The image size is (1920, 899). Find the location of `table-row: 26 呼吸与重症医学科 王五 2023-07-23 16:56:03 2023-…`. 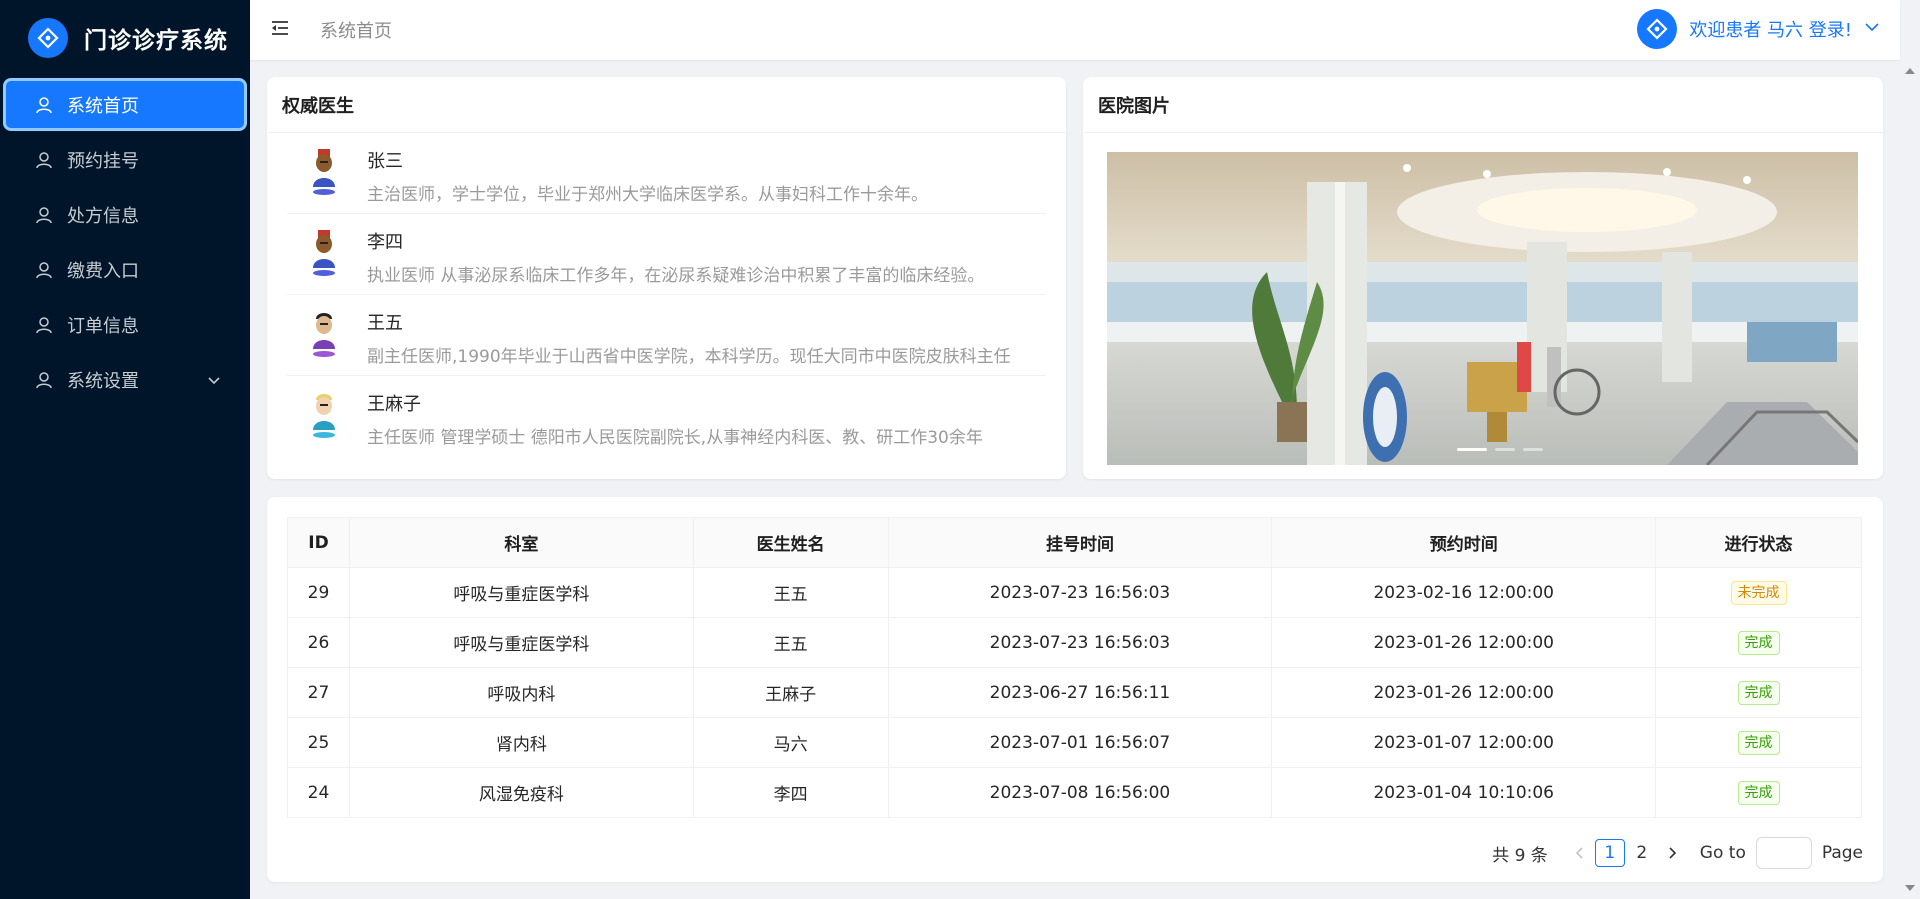

table-row: 26 呼吸与重症医学科 王五 2023-07-23 16:56:03 2023-… is located at coordinates (1074, 642).